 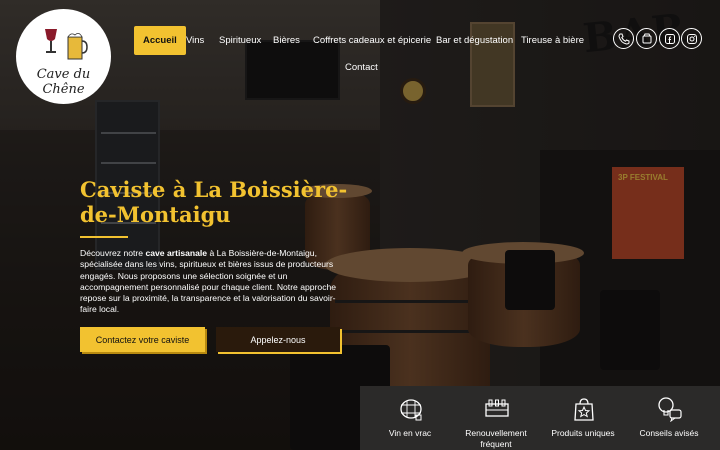 I want to click on contact-caviste-button: Contactez votre caviste, so click(x=142, y=339).